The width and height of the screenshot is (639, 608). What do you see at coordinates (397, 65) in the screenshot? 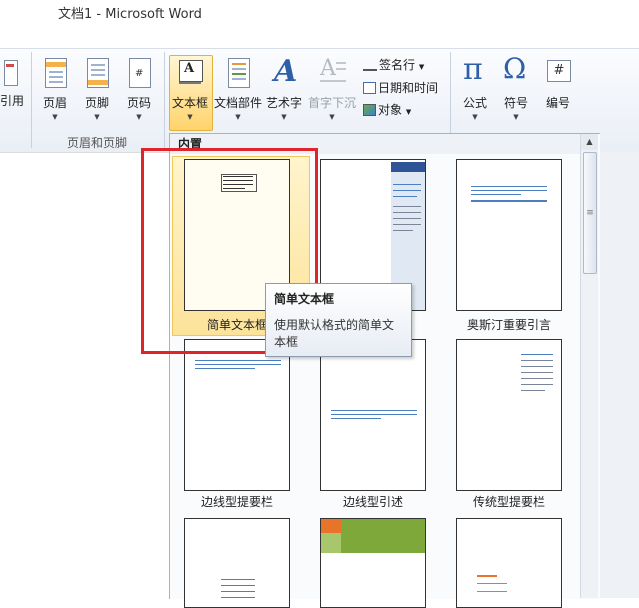
I see `signature-line-label: 签名行` at bounding box center [397, 65].